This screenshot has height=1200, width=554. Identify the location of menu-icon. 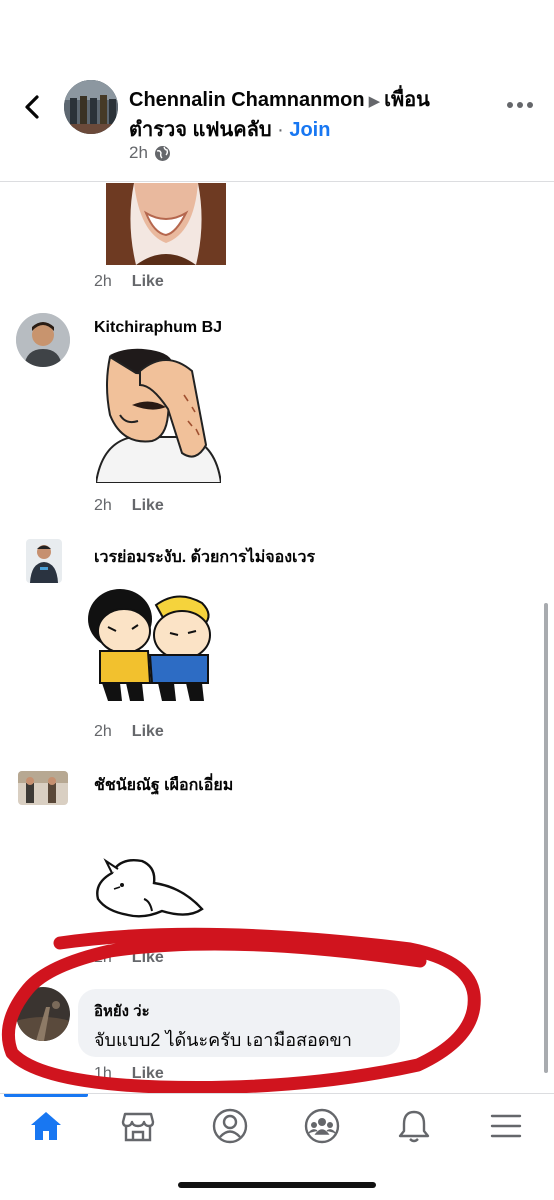
(506, 1126).